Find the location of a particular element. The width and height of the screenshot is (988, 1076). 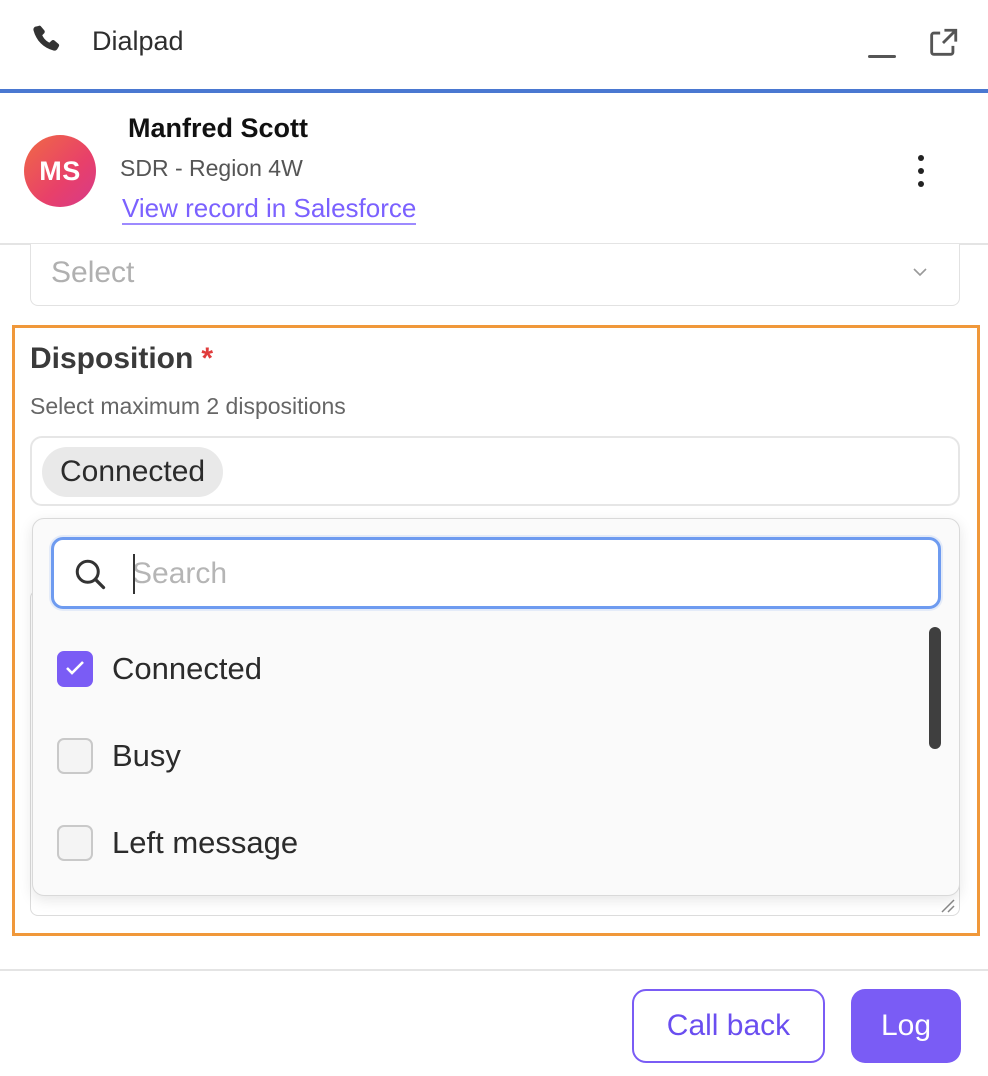

search-icon is located at coordinates (90, 574).